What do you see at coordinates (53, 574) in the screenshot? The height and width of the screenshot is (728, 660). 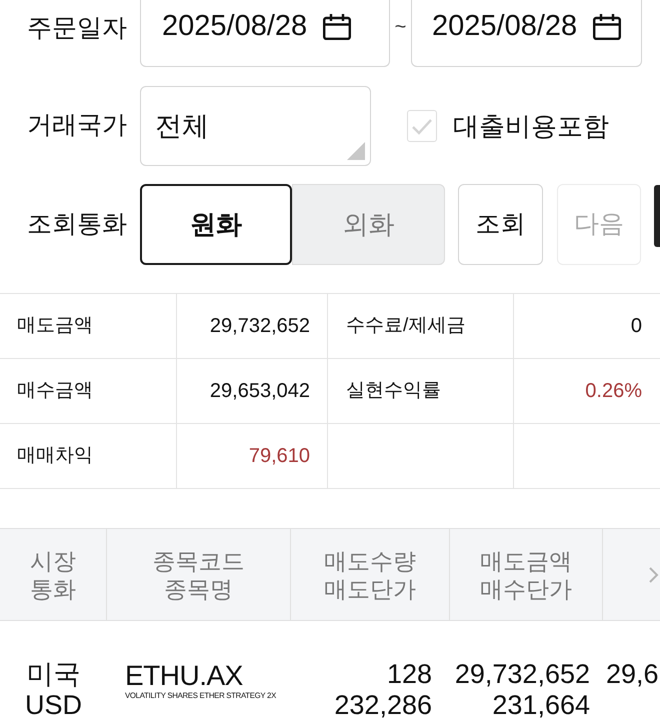 I see `column-header: 시장 통화` at bounding box center [53, 574].